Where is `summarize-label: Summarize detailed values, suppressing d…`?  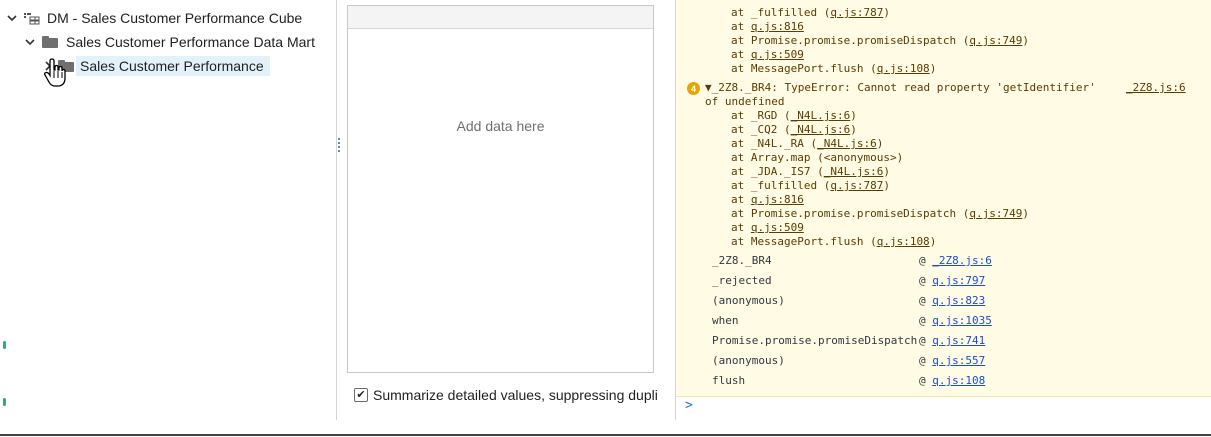 summarize-label: Summarize detailed values, suppressing d… is located at coordinates (515, 395).